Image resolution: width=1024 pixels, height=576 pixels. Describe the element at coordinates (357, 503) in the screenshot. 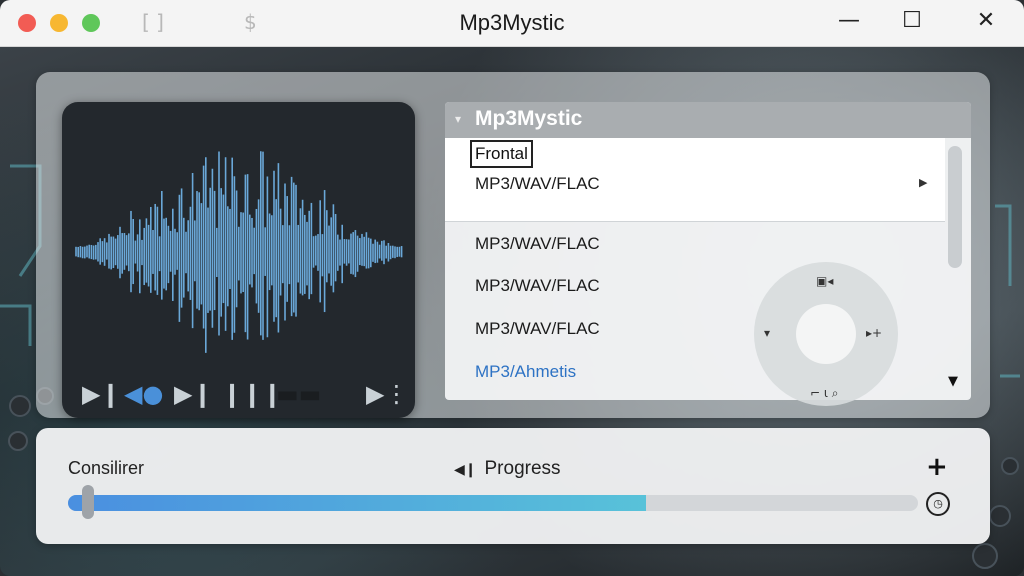

I see `progress-fill` at that location.